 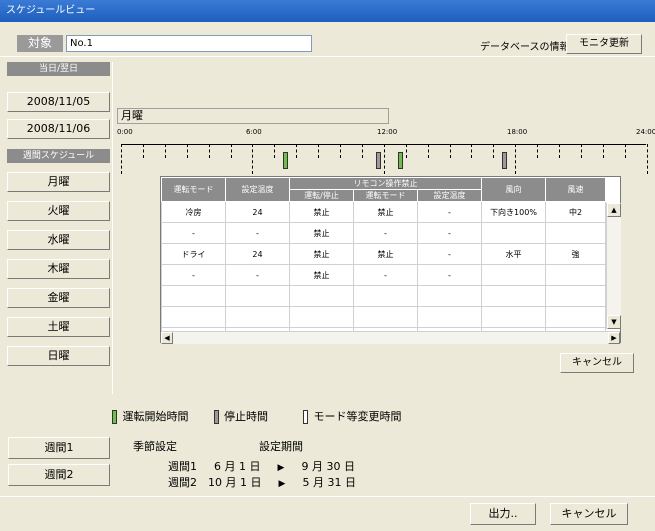 What do you see at coordinates (58, 269) in the screenshot?
I see `day-button-thu: 木曜` at bounding box center [58, 269].